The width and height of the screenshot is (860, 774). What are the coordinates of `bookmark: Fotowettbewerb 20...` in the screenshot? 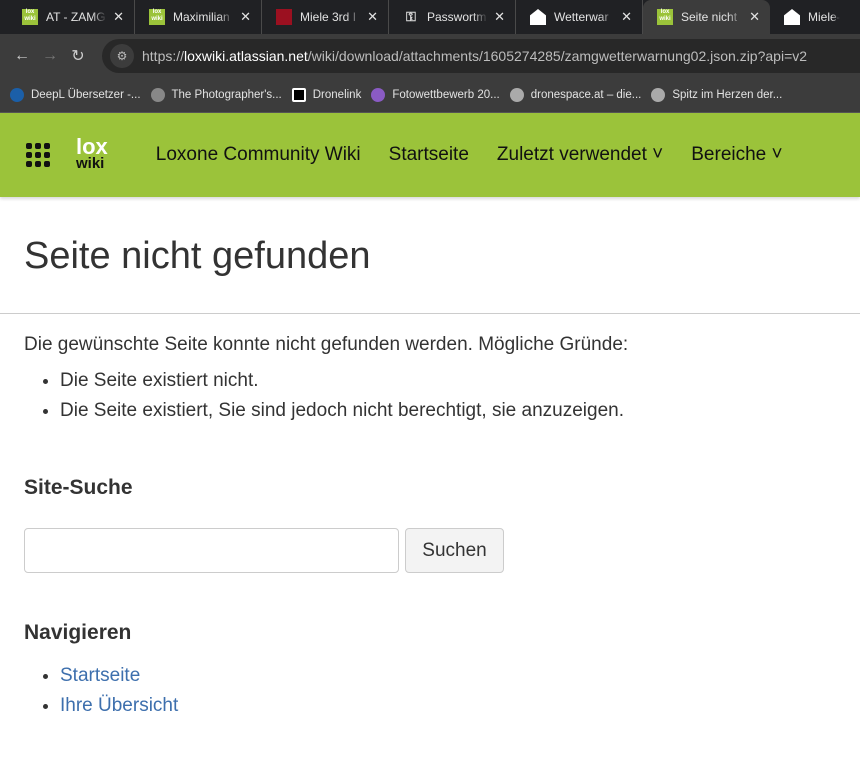 It's located at (435, 95).